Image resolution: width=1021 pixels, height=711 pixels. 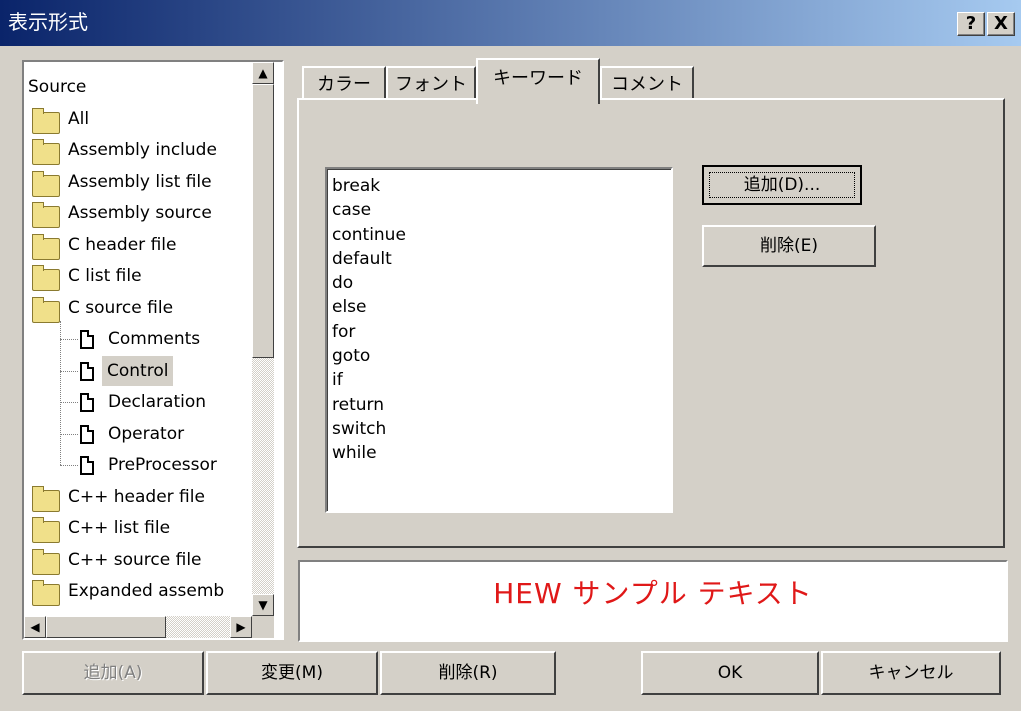 What do you see at coordinates (263, 73) in the screenshot?
I see `scroll-up-button: ▲` at bounding box center [263, 73].